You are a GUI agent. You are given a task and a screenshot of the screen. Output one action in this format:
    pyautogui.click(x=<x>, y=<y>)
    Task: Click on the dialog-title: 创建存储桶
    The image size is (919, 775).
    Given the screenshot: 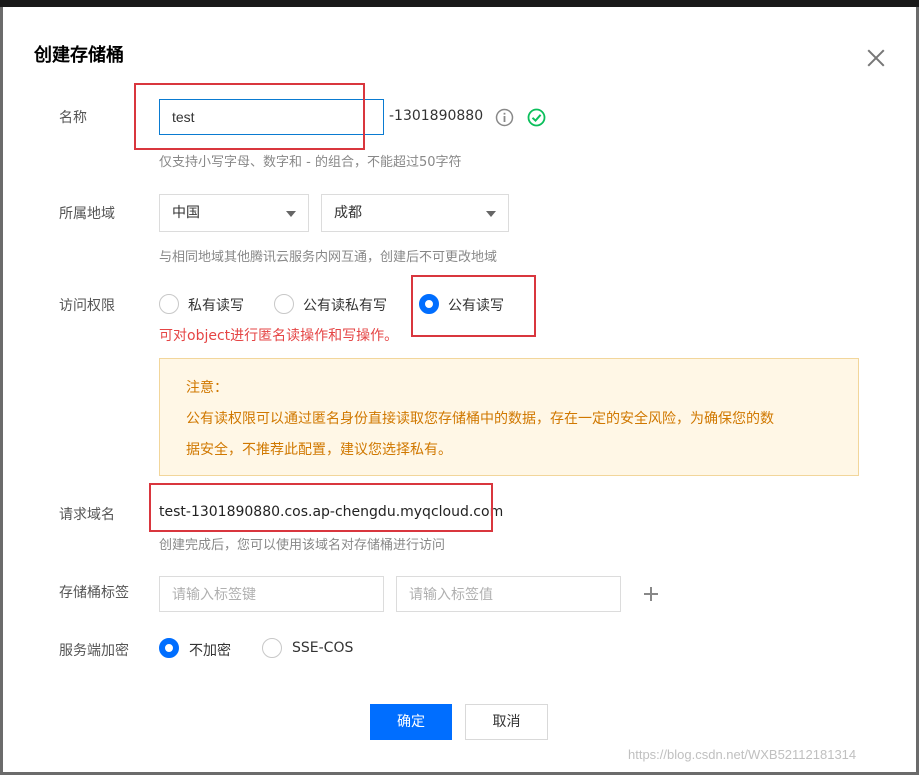 What is the action you would take?
    pyautogui.click(x=79, y=55)
    